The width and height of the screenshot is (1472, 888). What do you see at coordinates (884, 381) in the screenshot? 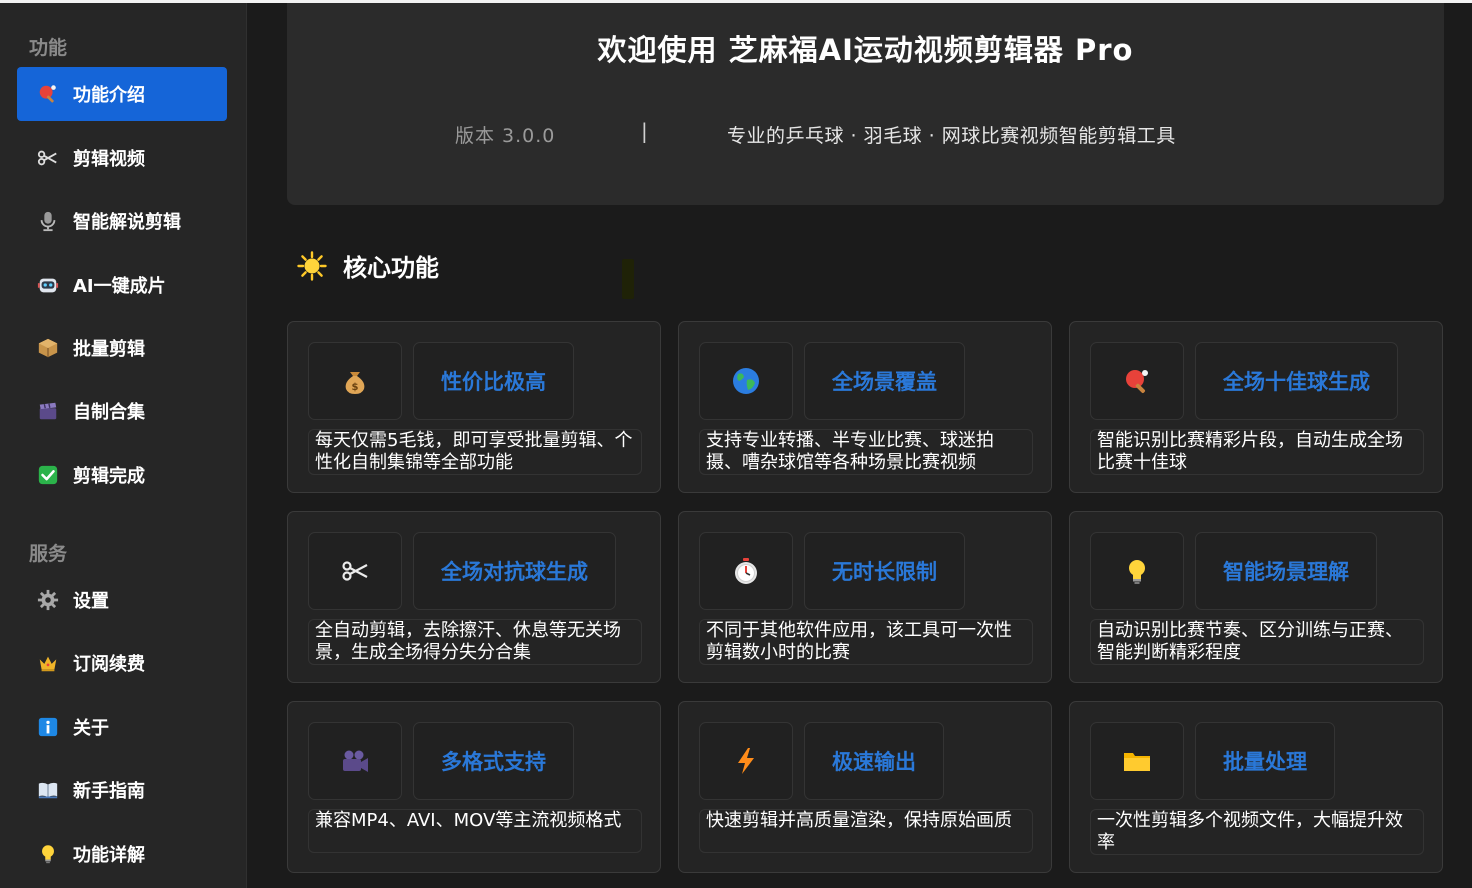
I see `feature-title: 全场景覆盖` at bounding box center [884, 381].